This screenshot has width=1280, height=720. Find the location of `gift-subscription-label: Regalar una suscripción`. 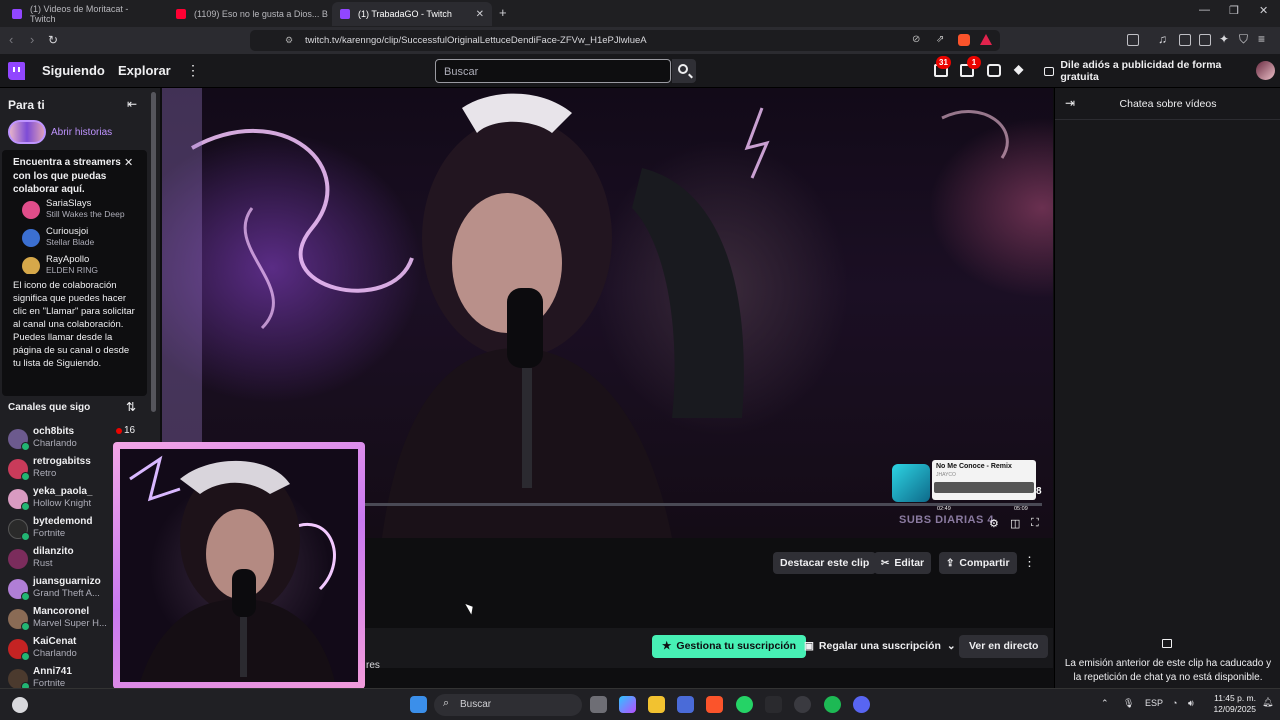

gift-subscription-label: Regalar una suscripción is located at coordinates (879, 646).